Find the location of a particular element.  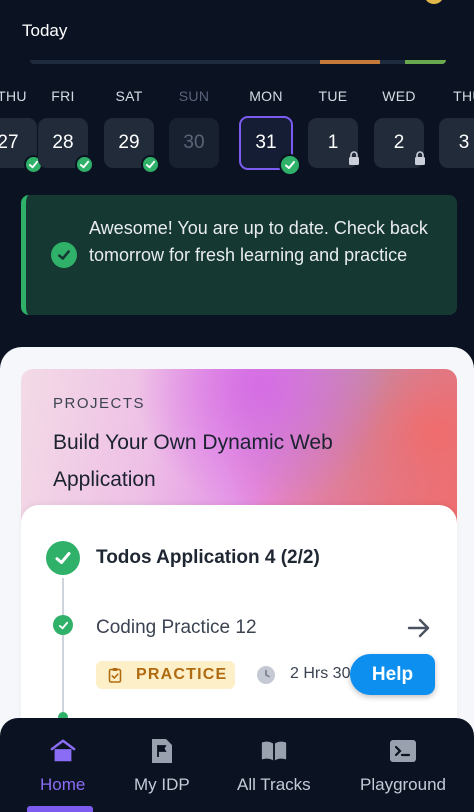

unit-title: Todos Application 4 (2/2) is located at coordinates (208, 558).